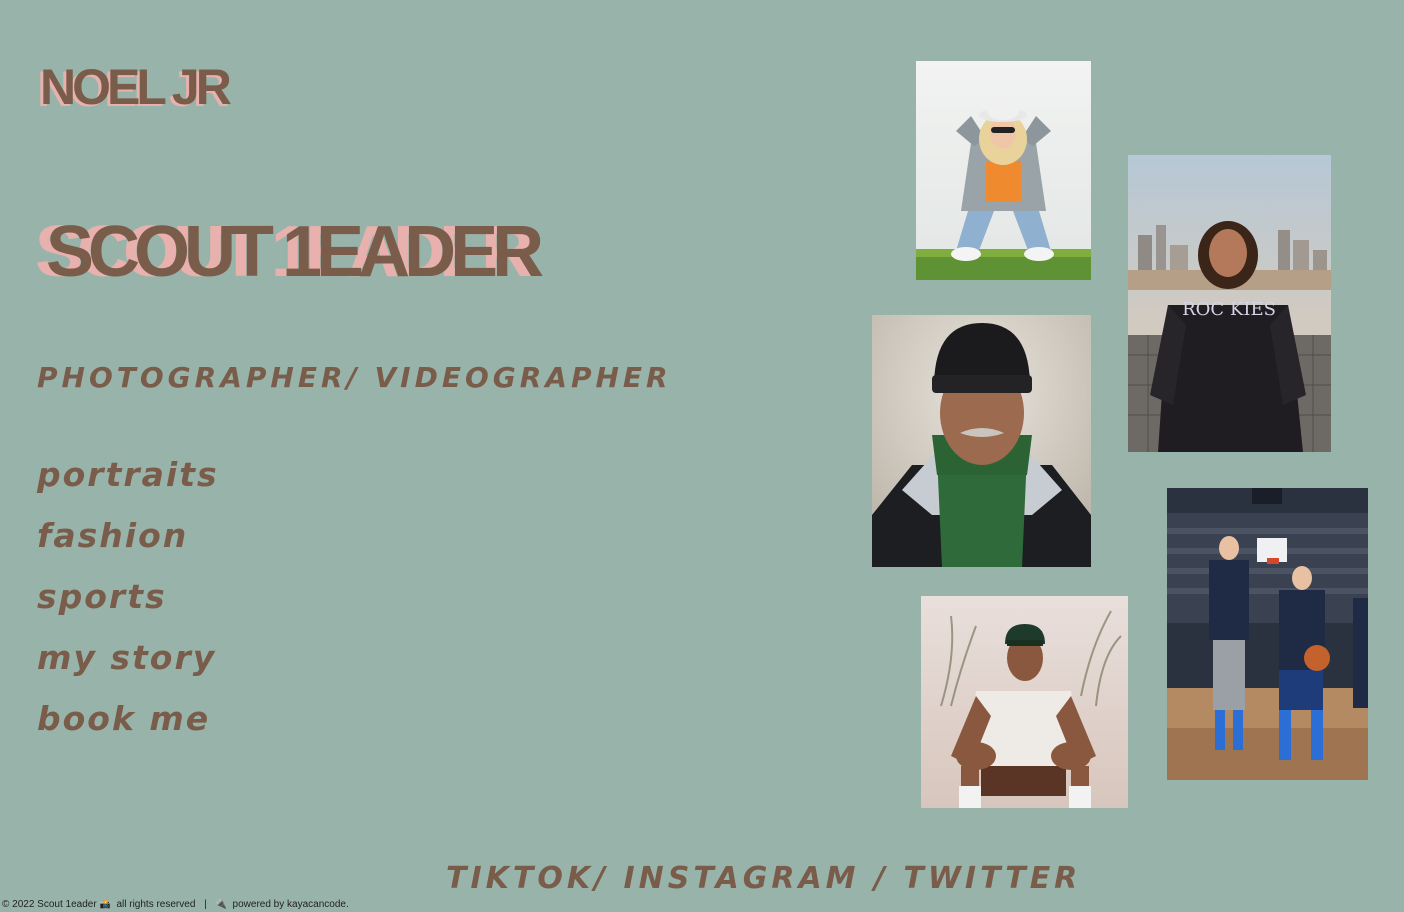  What do you see at coordinates (1267, 634) in the screenshot?
I see `gallery-photo-basketball` at bounding box center [1267, 634].